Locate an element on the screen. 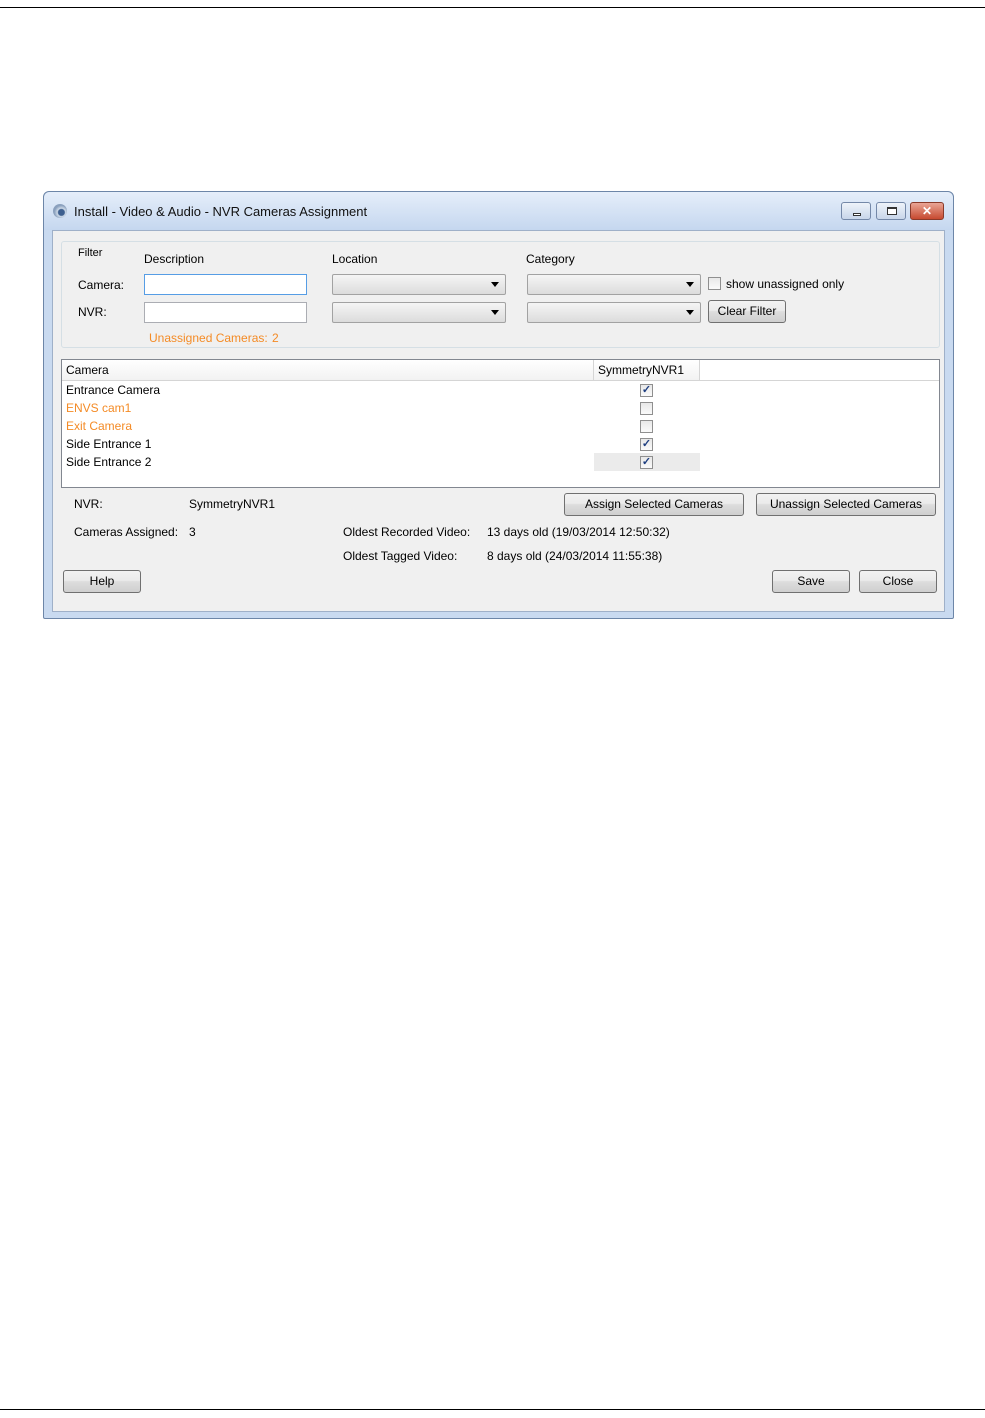  location-header: Location is located at coordinates (355, 259).